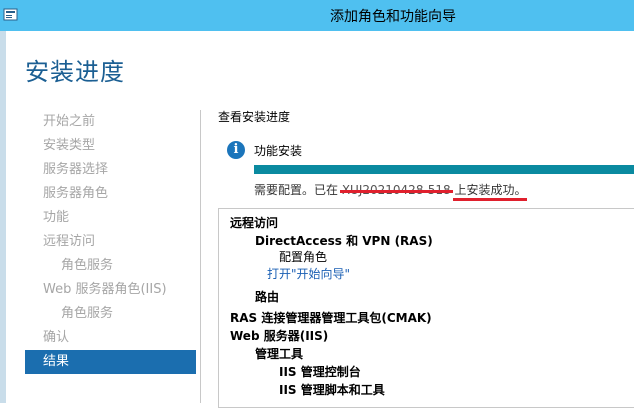 The width and height of the screenshot is (634, 408). Describe the element at coordinates (254, 223) in the screenshot. I see `result-item: 远程访问` at that location.